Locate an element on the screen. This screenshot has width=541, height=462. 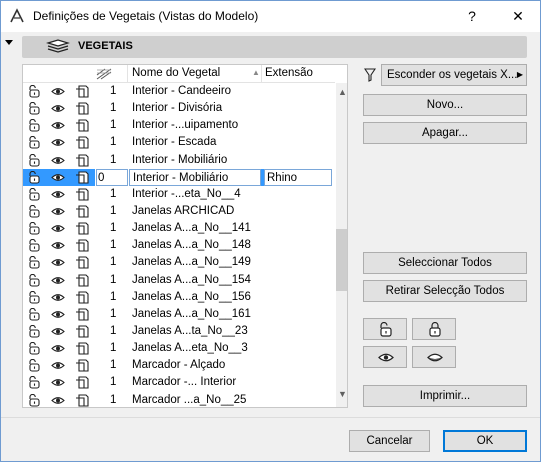
close-button: ✕ is located at coordinates (518, 16).